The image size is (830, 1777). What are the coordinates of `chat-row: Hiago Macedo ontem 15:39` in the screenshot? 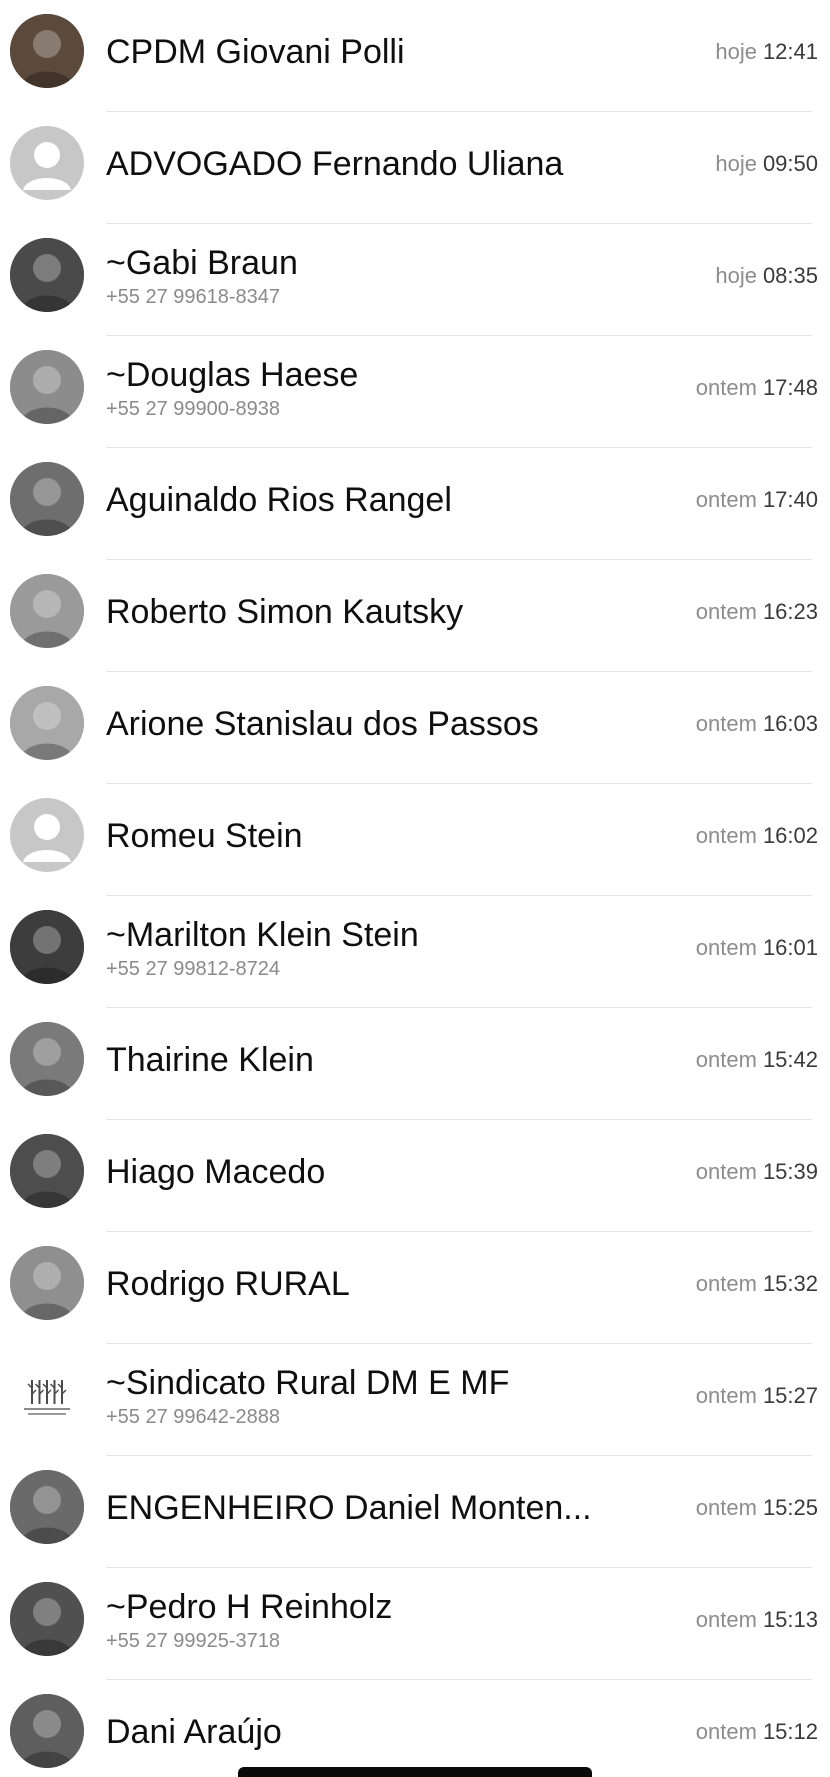 It's located at (415, 1176).